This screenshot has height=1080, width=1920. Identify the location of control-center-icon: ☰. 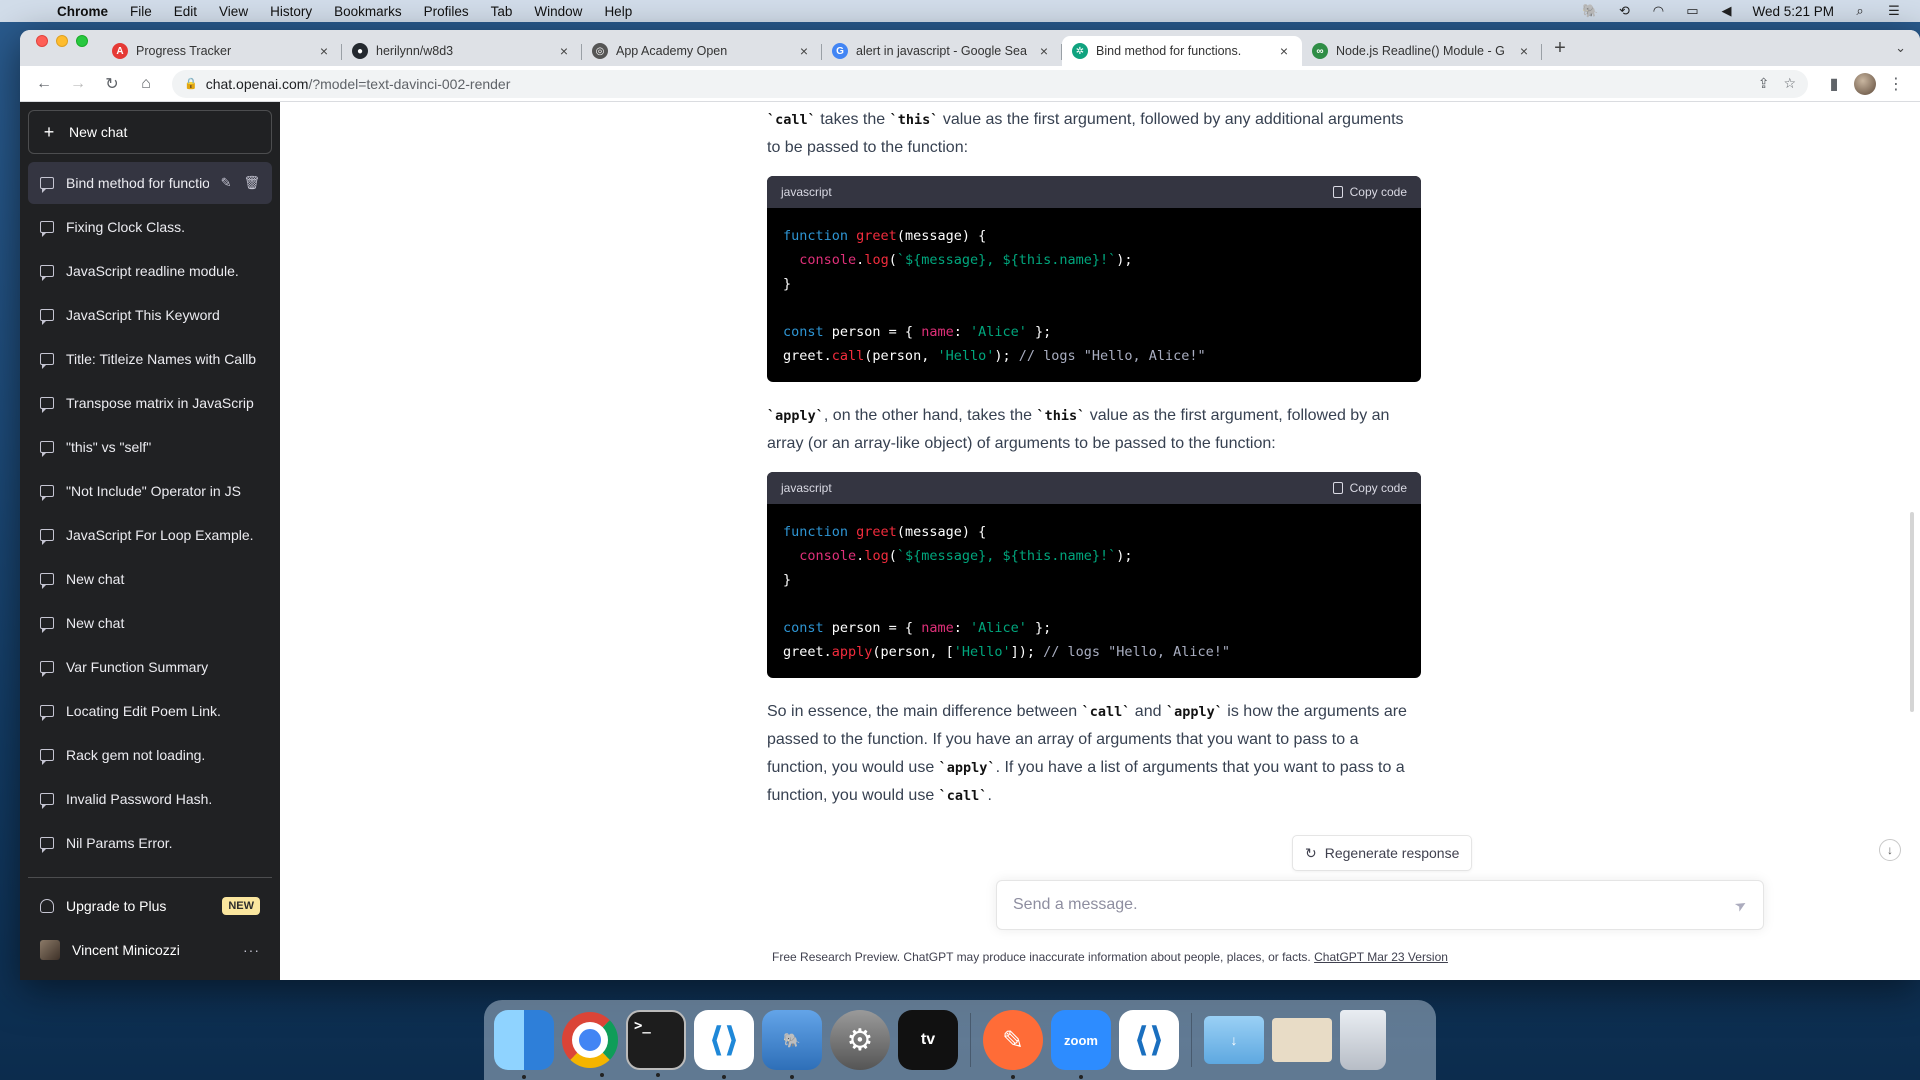
(1894, 10).